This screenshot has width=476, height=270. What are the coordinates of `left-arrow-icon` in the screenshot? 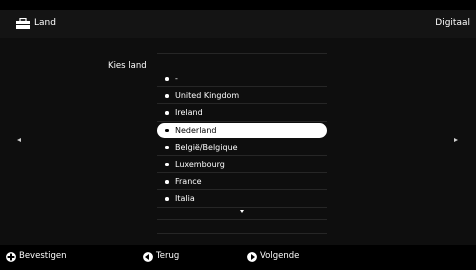 It's located at (19, 140).